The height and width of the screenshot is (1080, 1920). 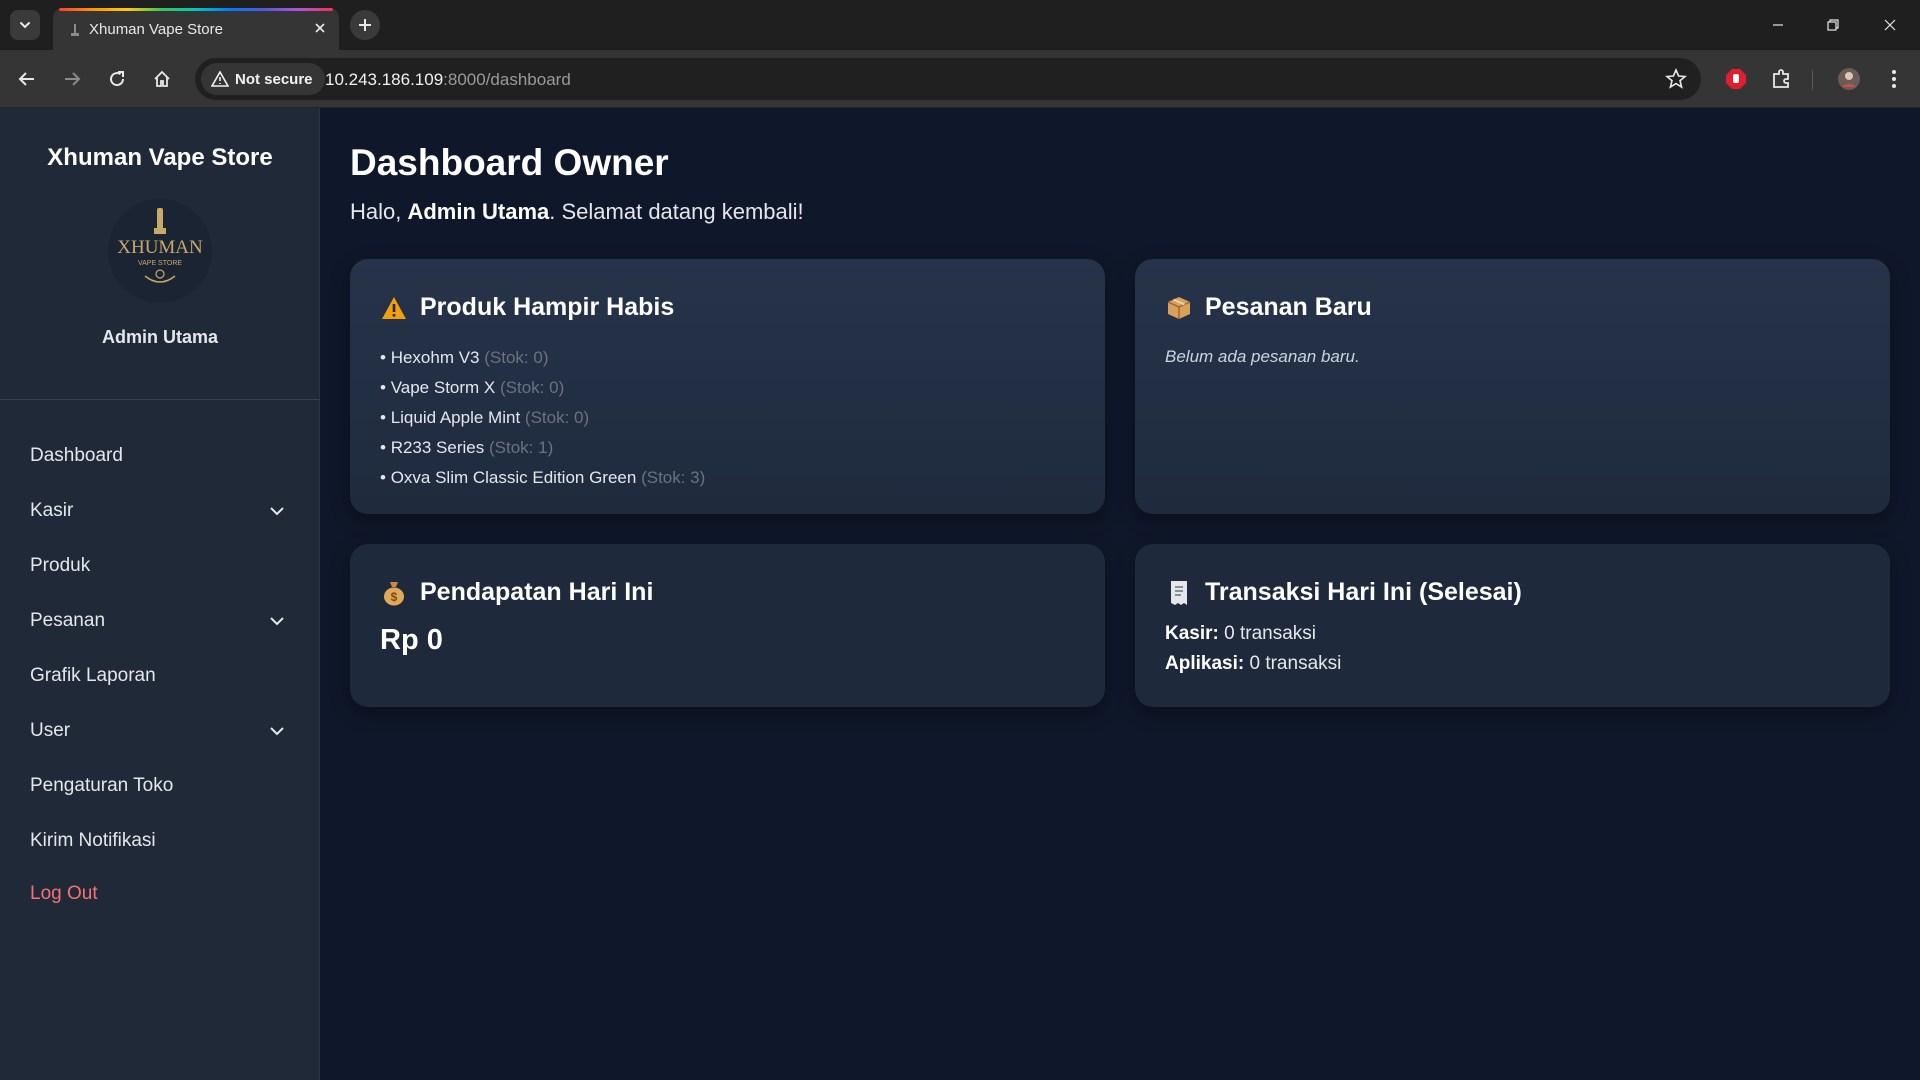 I want to click on revenue-value: Rp 0, so click(x=411, y=640).